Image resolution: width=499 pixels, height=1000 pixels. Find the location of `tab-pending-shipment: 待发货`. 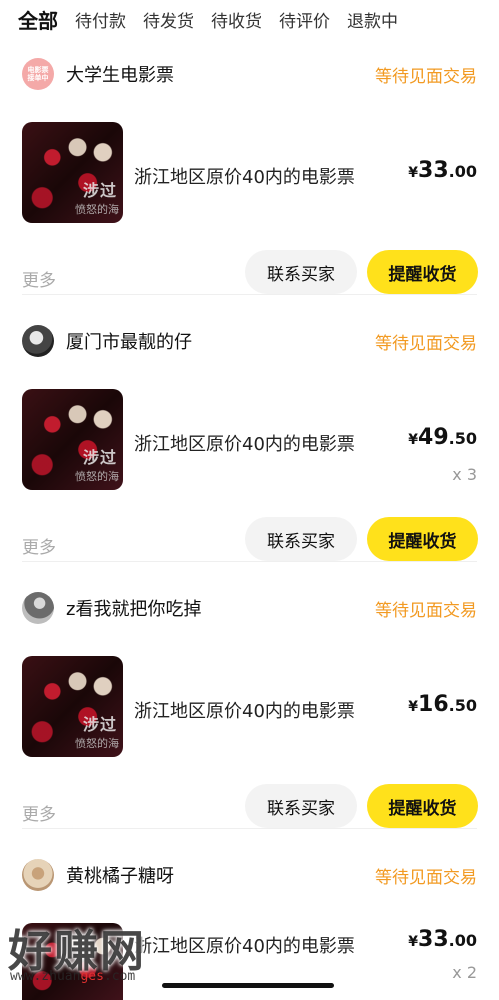

tab-pending-shipment: 待发货 is located at coordinates (168, 19).